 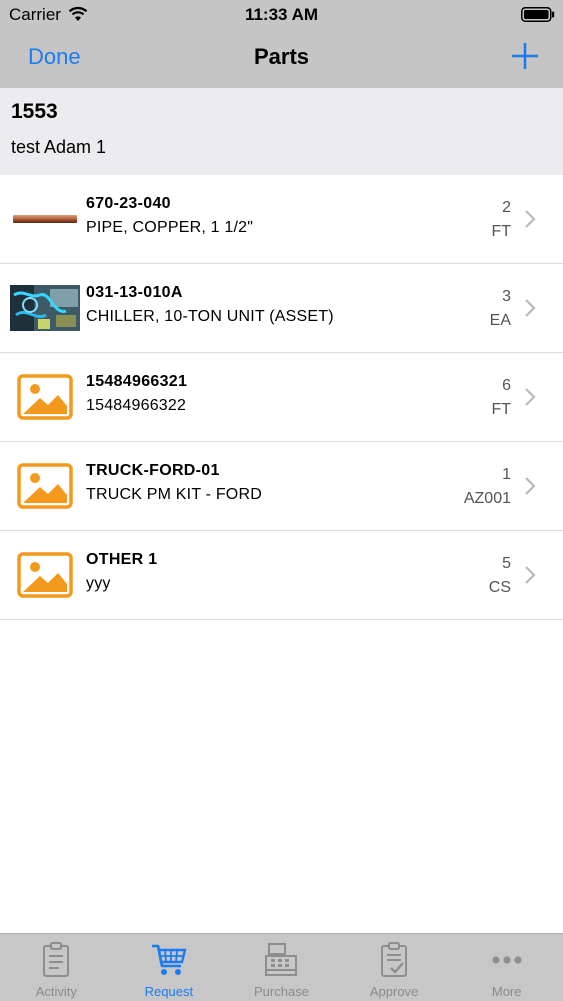 I want to click on part-unit: EA, so click(x=500, y=320).